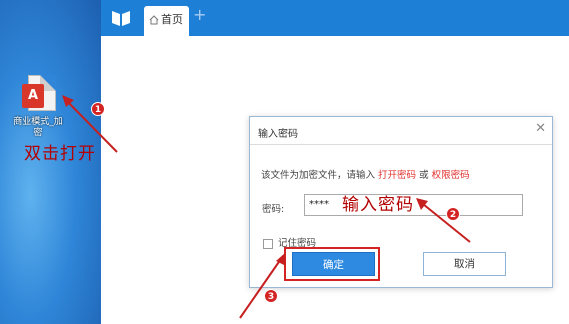 The width and height of the screenshot is (569, 324). I want to click on pdf-file-icon: A, so click(39, 94).